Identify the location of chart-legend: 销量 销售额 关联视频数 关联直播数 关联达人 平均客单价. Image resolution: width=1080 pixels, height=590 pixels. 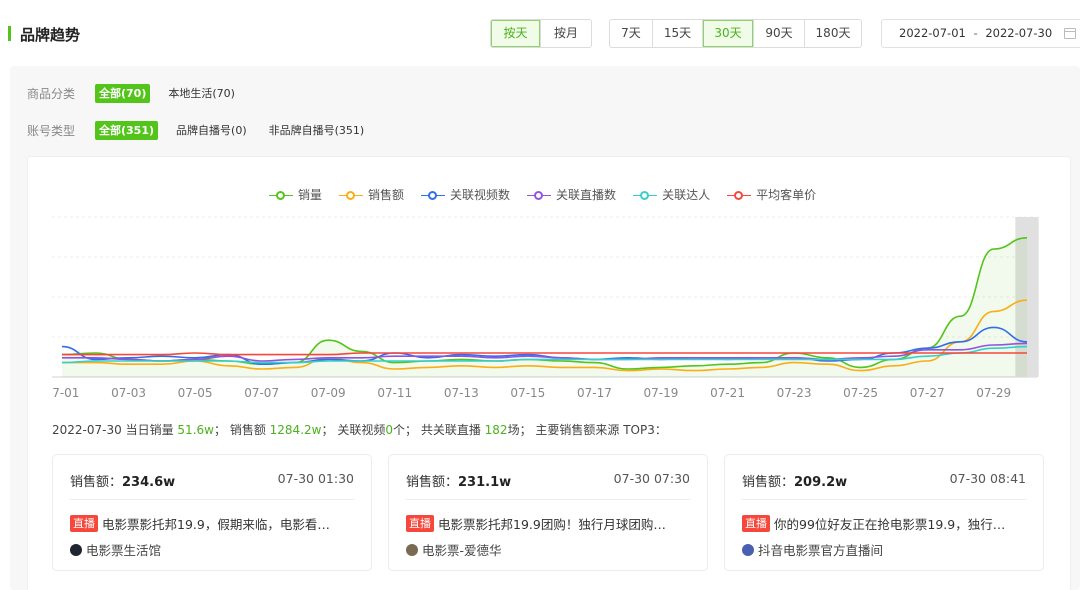
(551, 194).